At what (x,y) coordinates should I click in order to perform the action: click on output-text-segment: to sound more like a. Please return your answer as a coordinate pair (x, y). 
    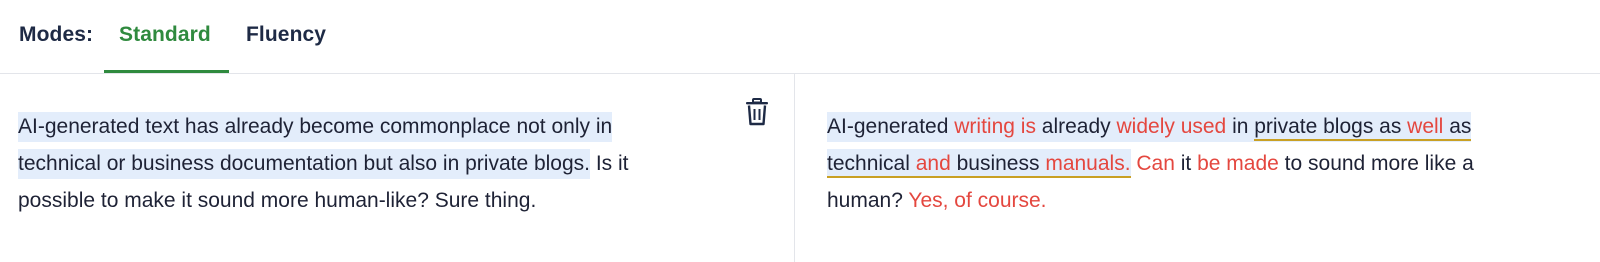
    Looking at the image, I should click on (1376, 163).